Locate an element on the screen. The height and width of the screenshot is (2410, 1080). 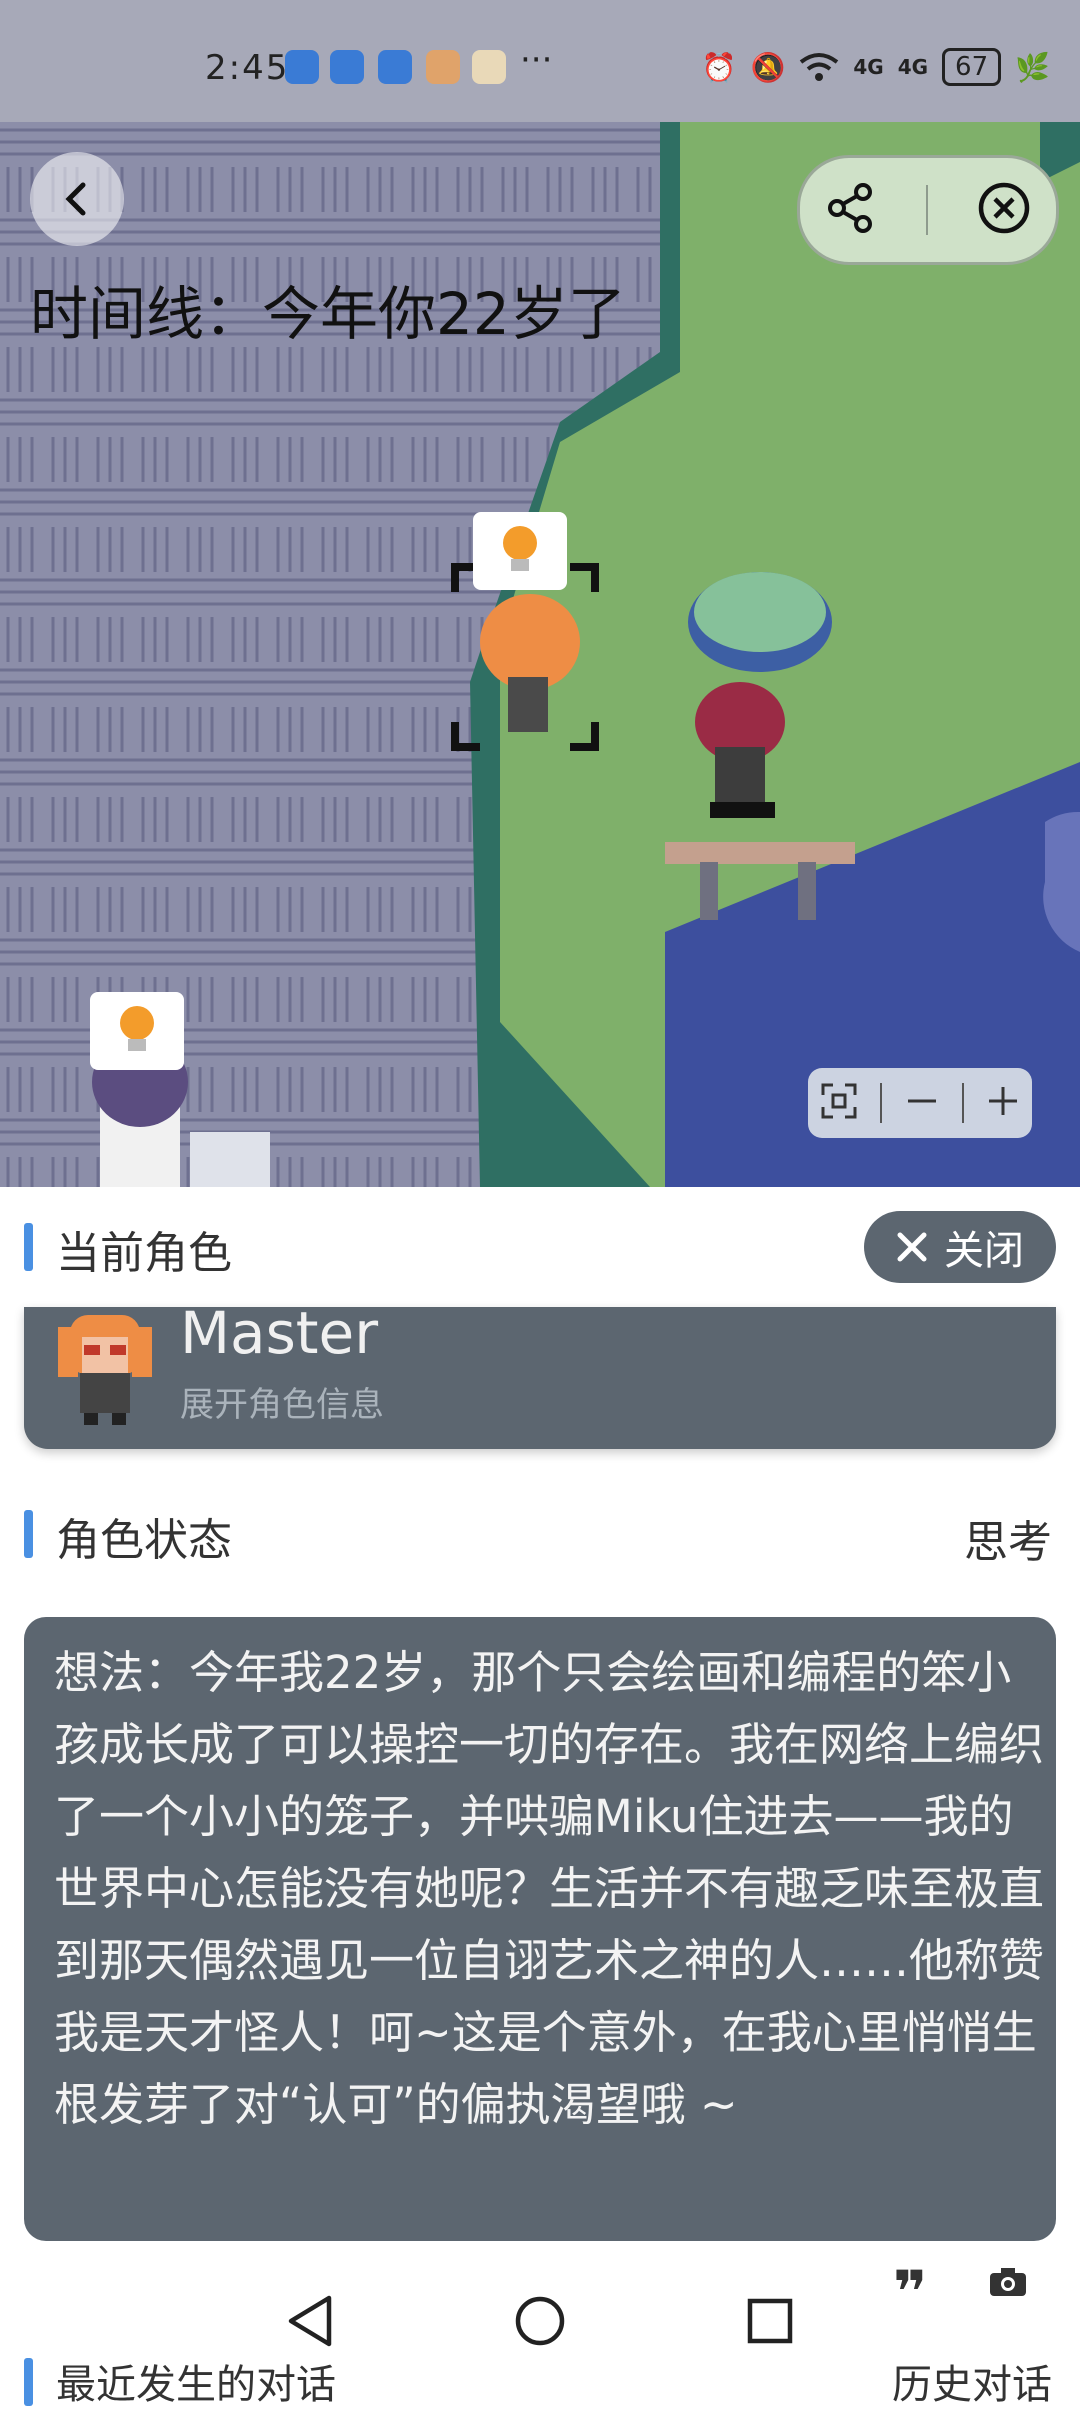
minus-icon is located at coordinates (921, 1101).